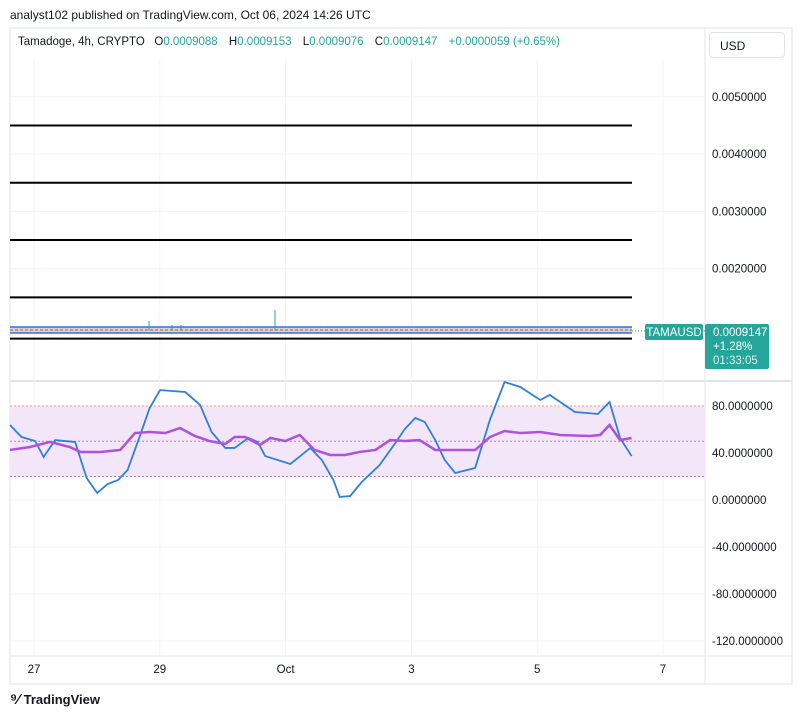  Describe the element at coordinates (744, 548) in the screenshot. I see `osc-tick-label: -40.0000000` at that location.